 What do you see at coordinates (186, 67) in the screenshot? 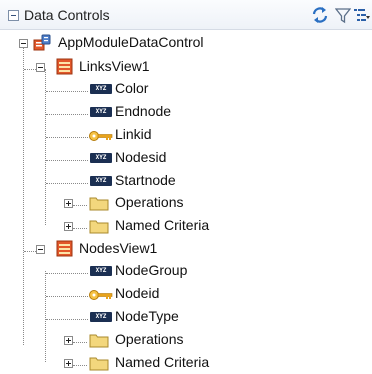
I see `tree-node-view-links: LinksView1` at bounding box center [186, 67].